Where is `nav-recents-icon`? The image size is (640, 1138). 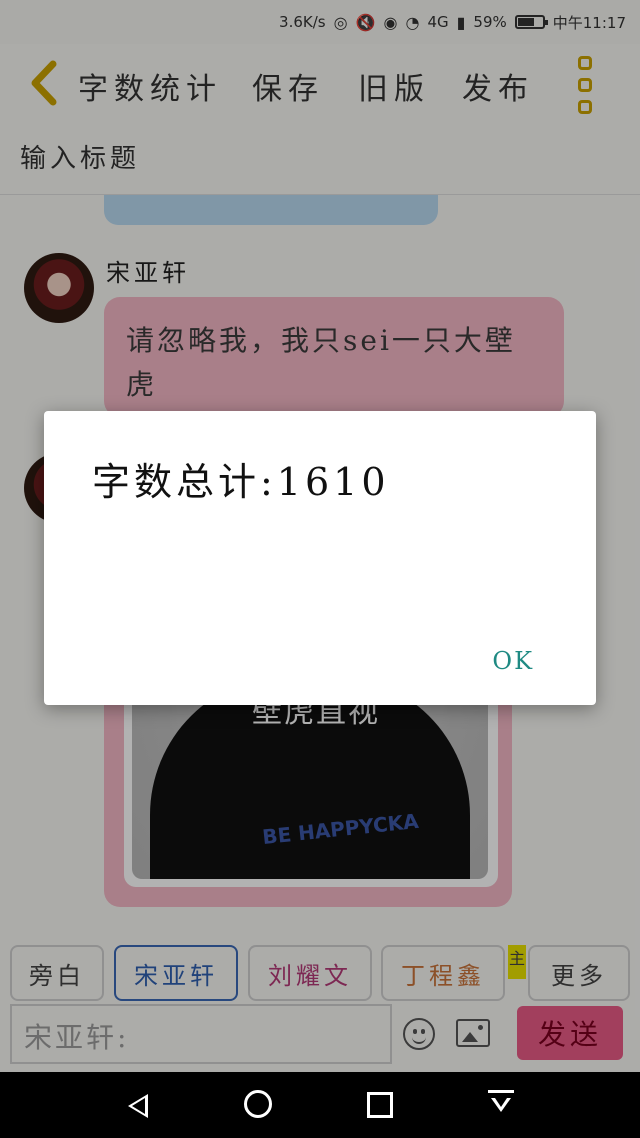
nav-recents-icon is located at coordinates (380, 1105).